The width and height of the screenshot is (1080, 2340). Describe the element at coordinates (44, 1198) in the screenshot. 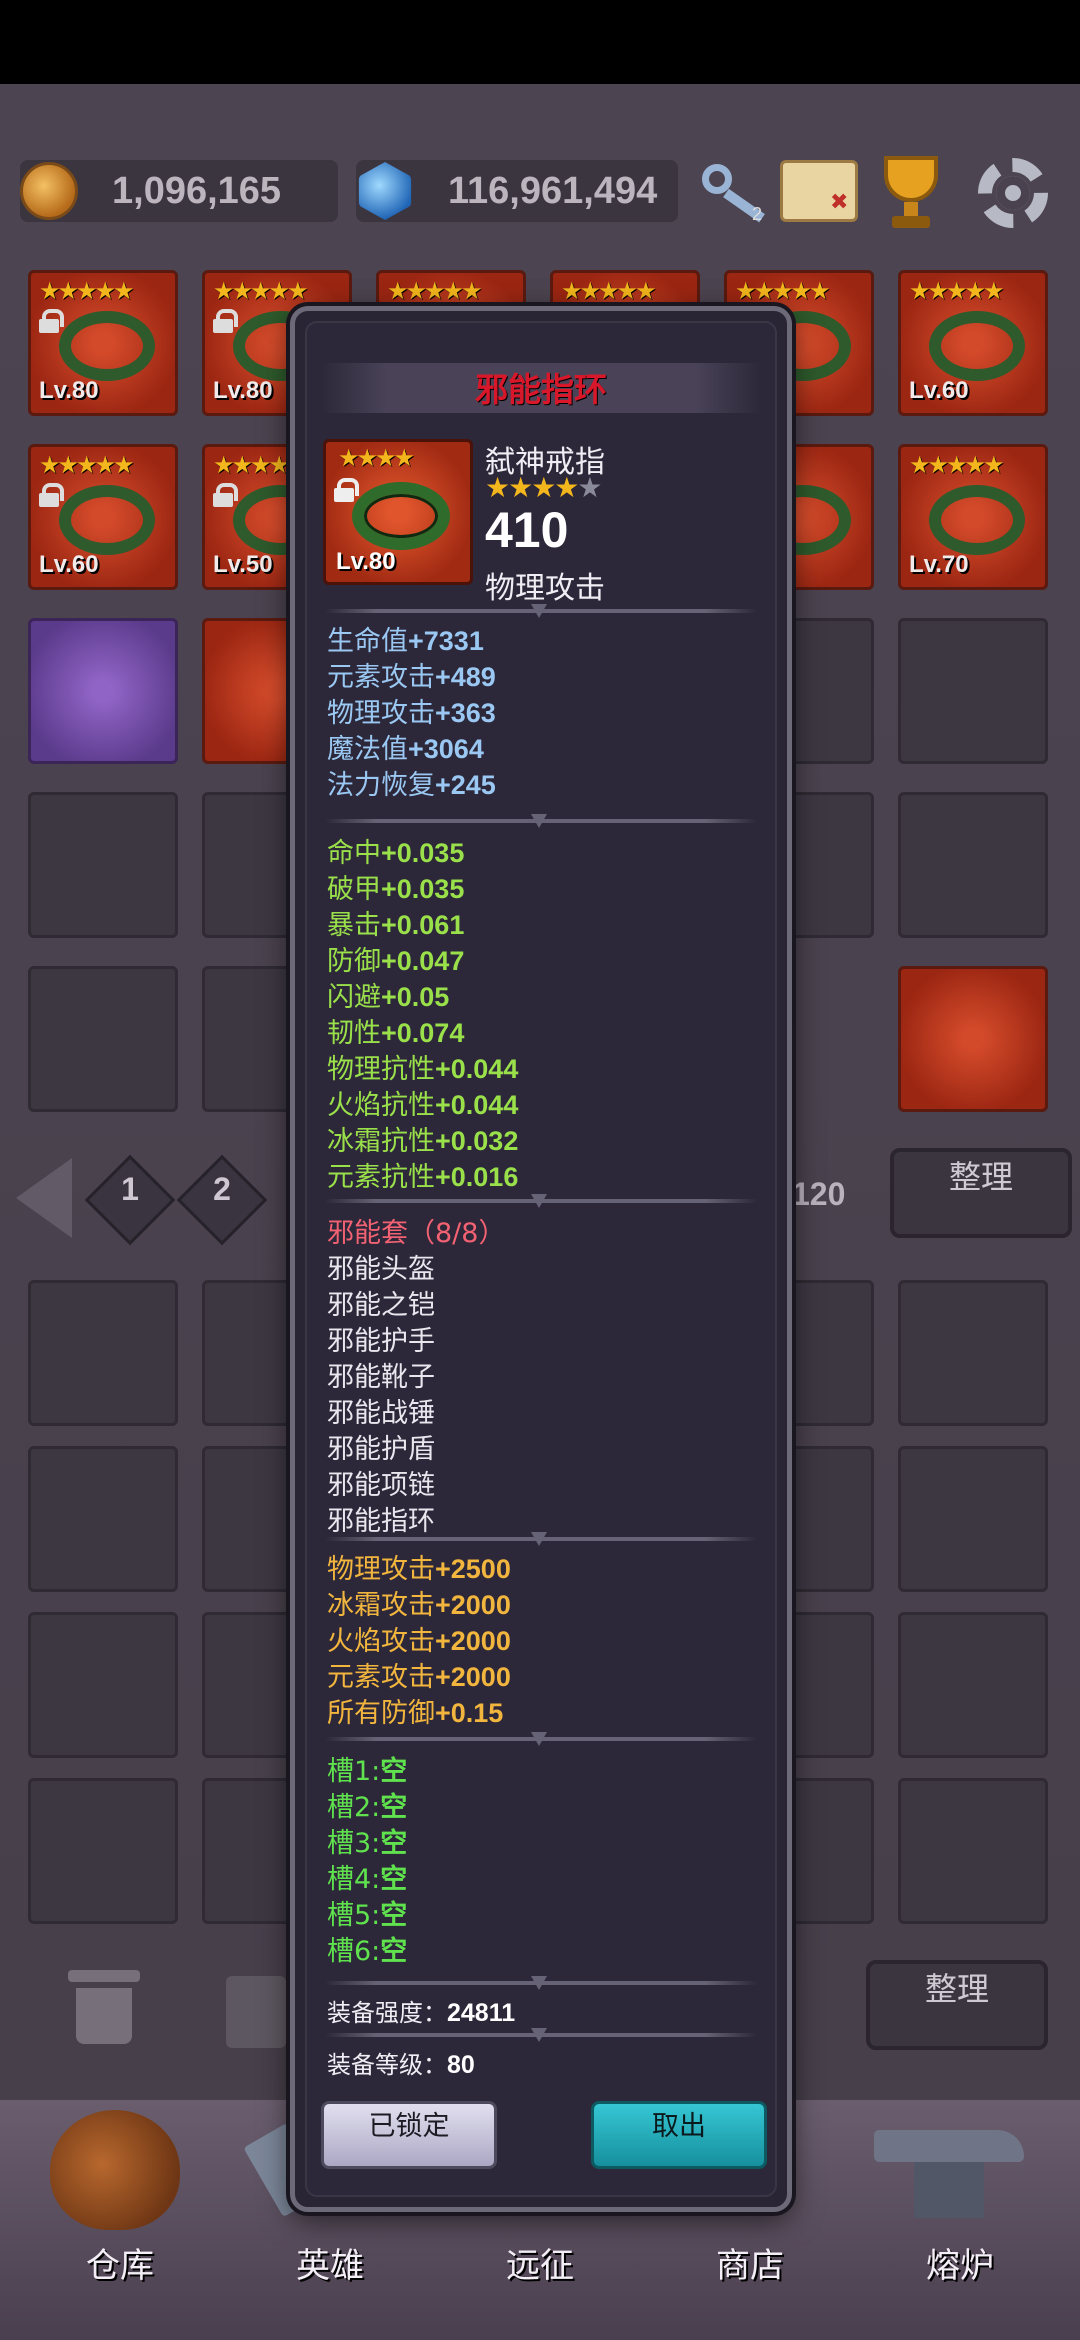

I see `page-prev-arrow-icon` at that location.